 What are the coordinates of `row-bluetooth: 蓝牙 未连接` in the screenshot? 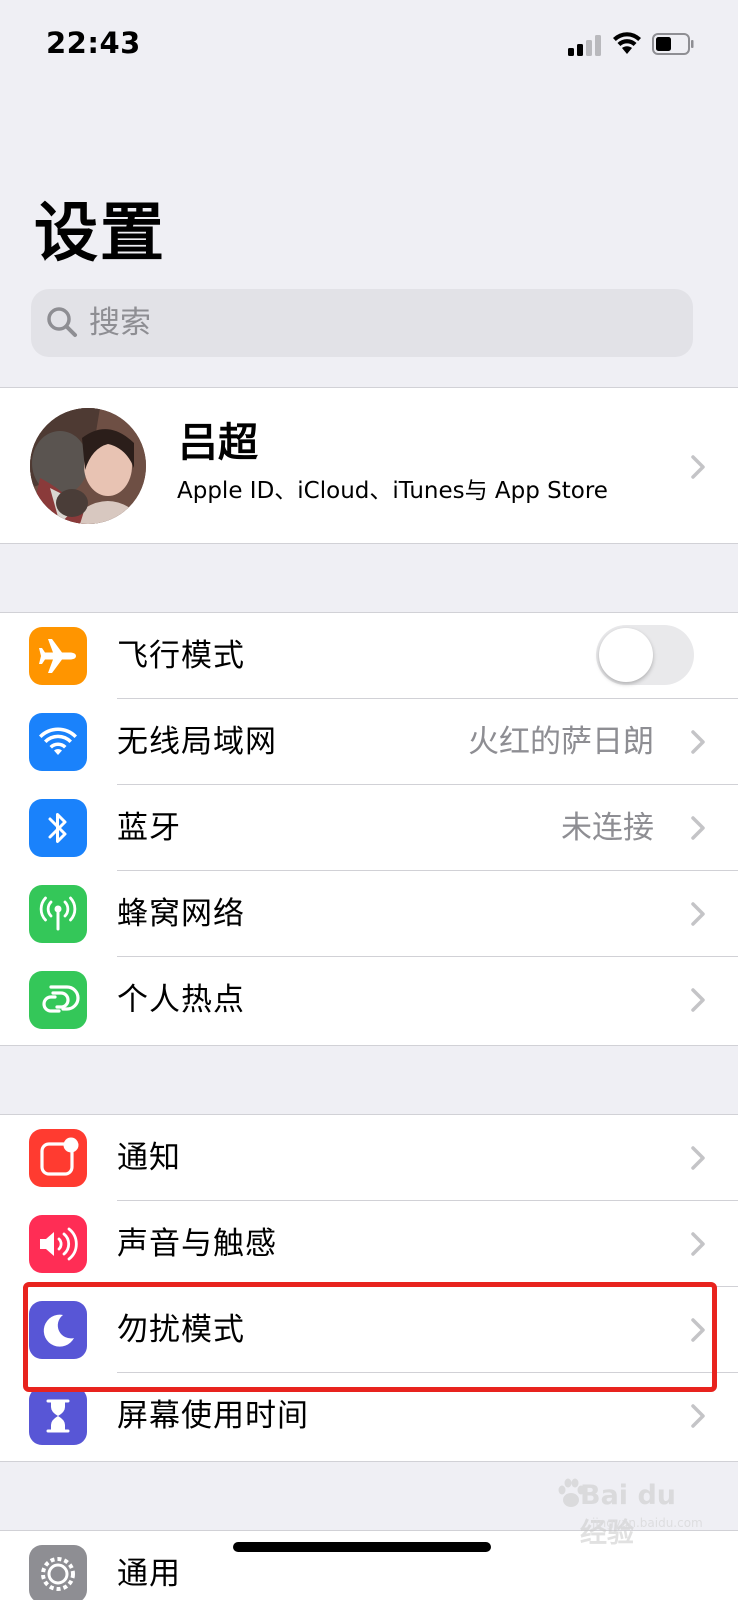 It's located at (369, 828).